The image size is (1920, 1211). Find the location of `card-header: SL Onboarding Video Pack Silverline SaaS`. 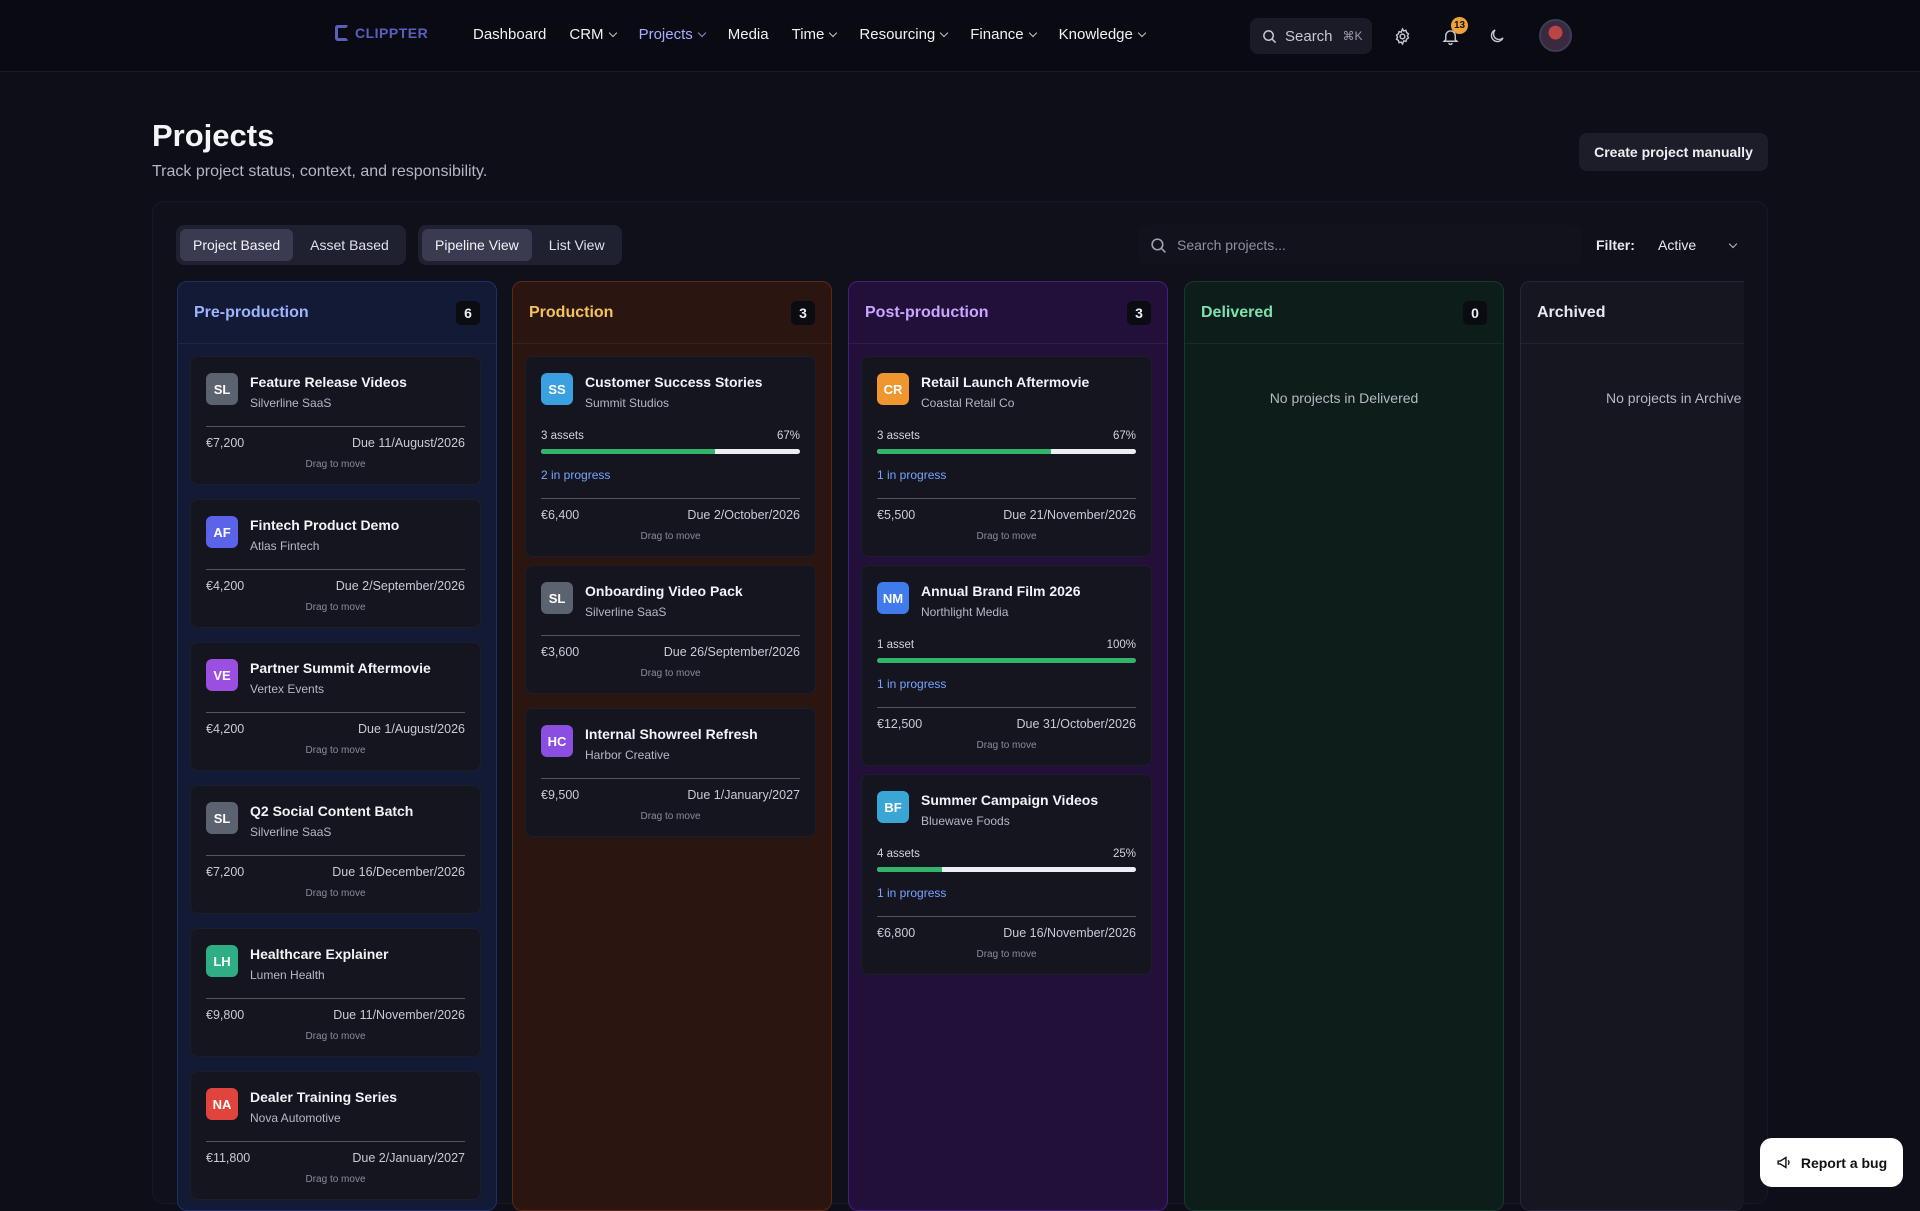

card-header: SL Onboarding Video Pack Silverline SaaS is located at coordinates (670, 592).